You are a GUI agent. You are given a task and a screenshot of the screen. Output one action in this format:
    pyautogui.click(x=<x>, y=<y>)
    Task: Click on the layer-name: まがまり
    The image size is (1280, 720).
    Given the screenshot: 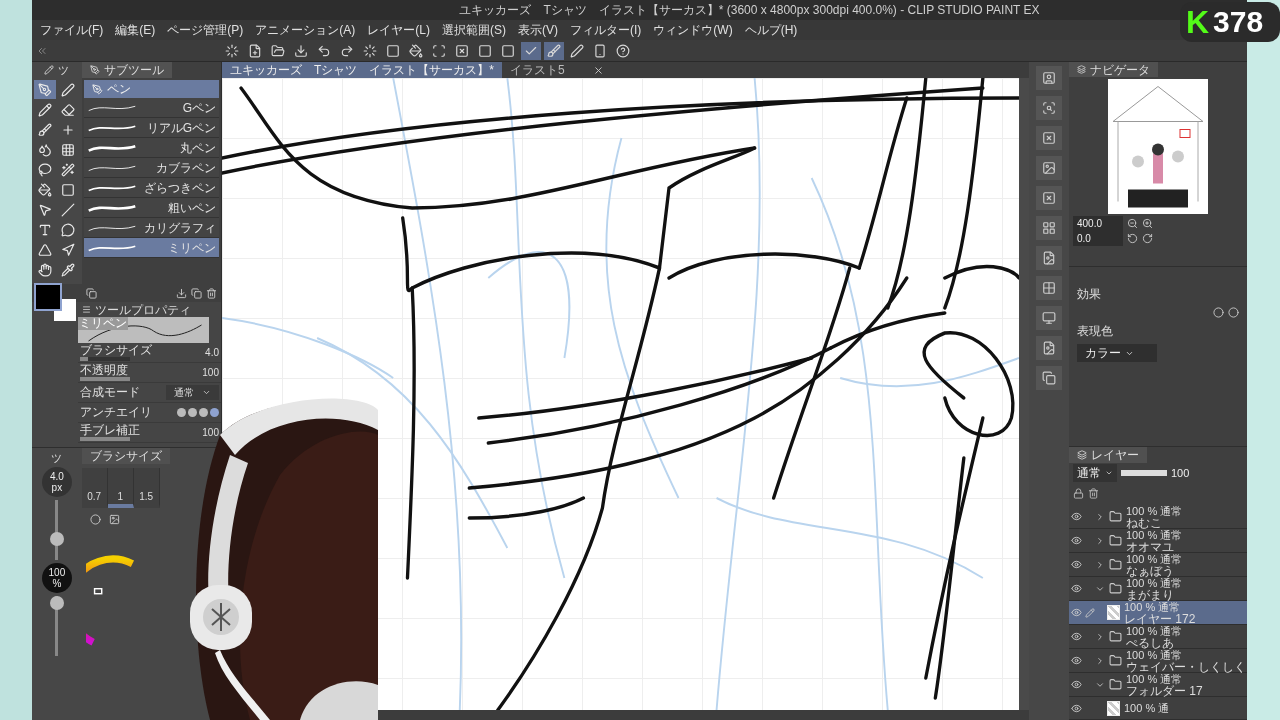 What is the action you would take?
    pyautogui.click(x=1150, y=594)
    